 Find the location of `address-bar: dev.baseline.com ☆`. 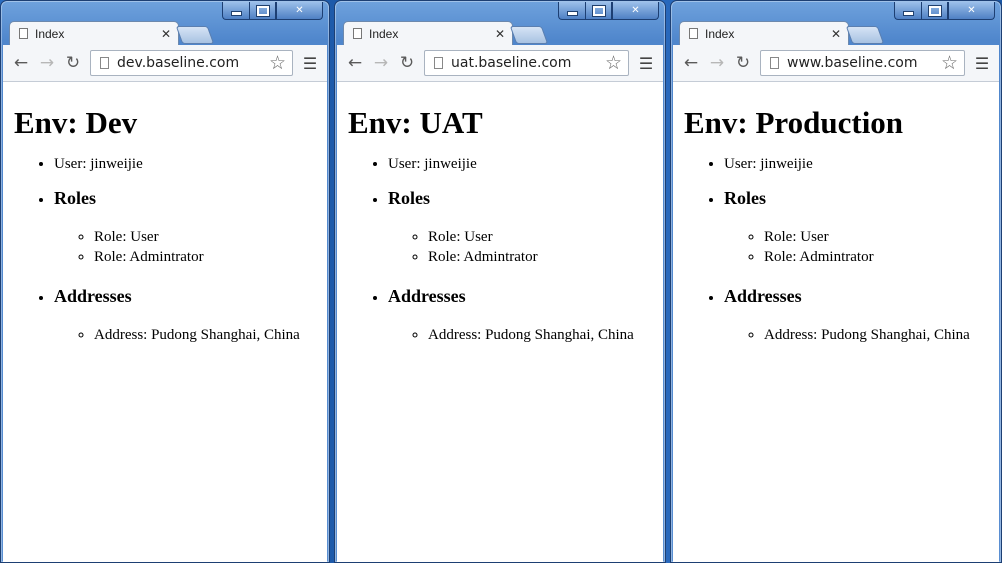

address-bar: dev.baseline.com ☆ is located at coordinates (191, 63).